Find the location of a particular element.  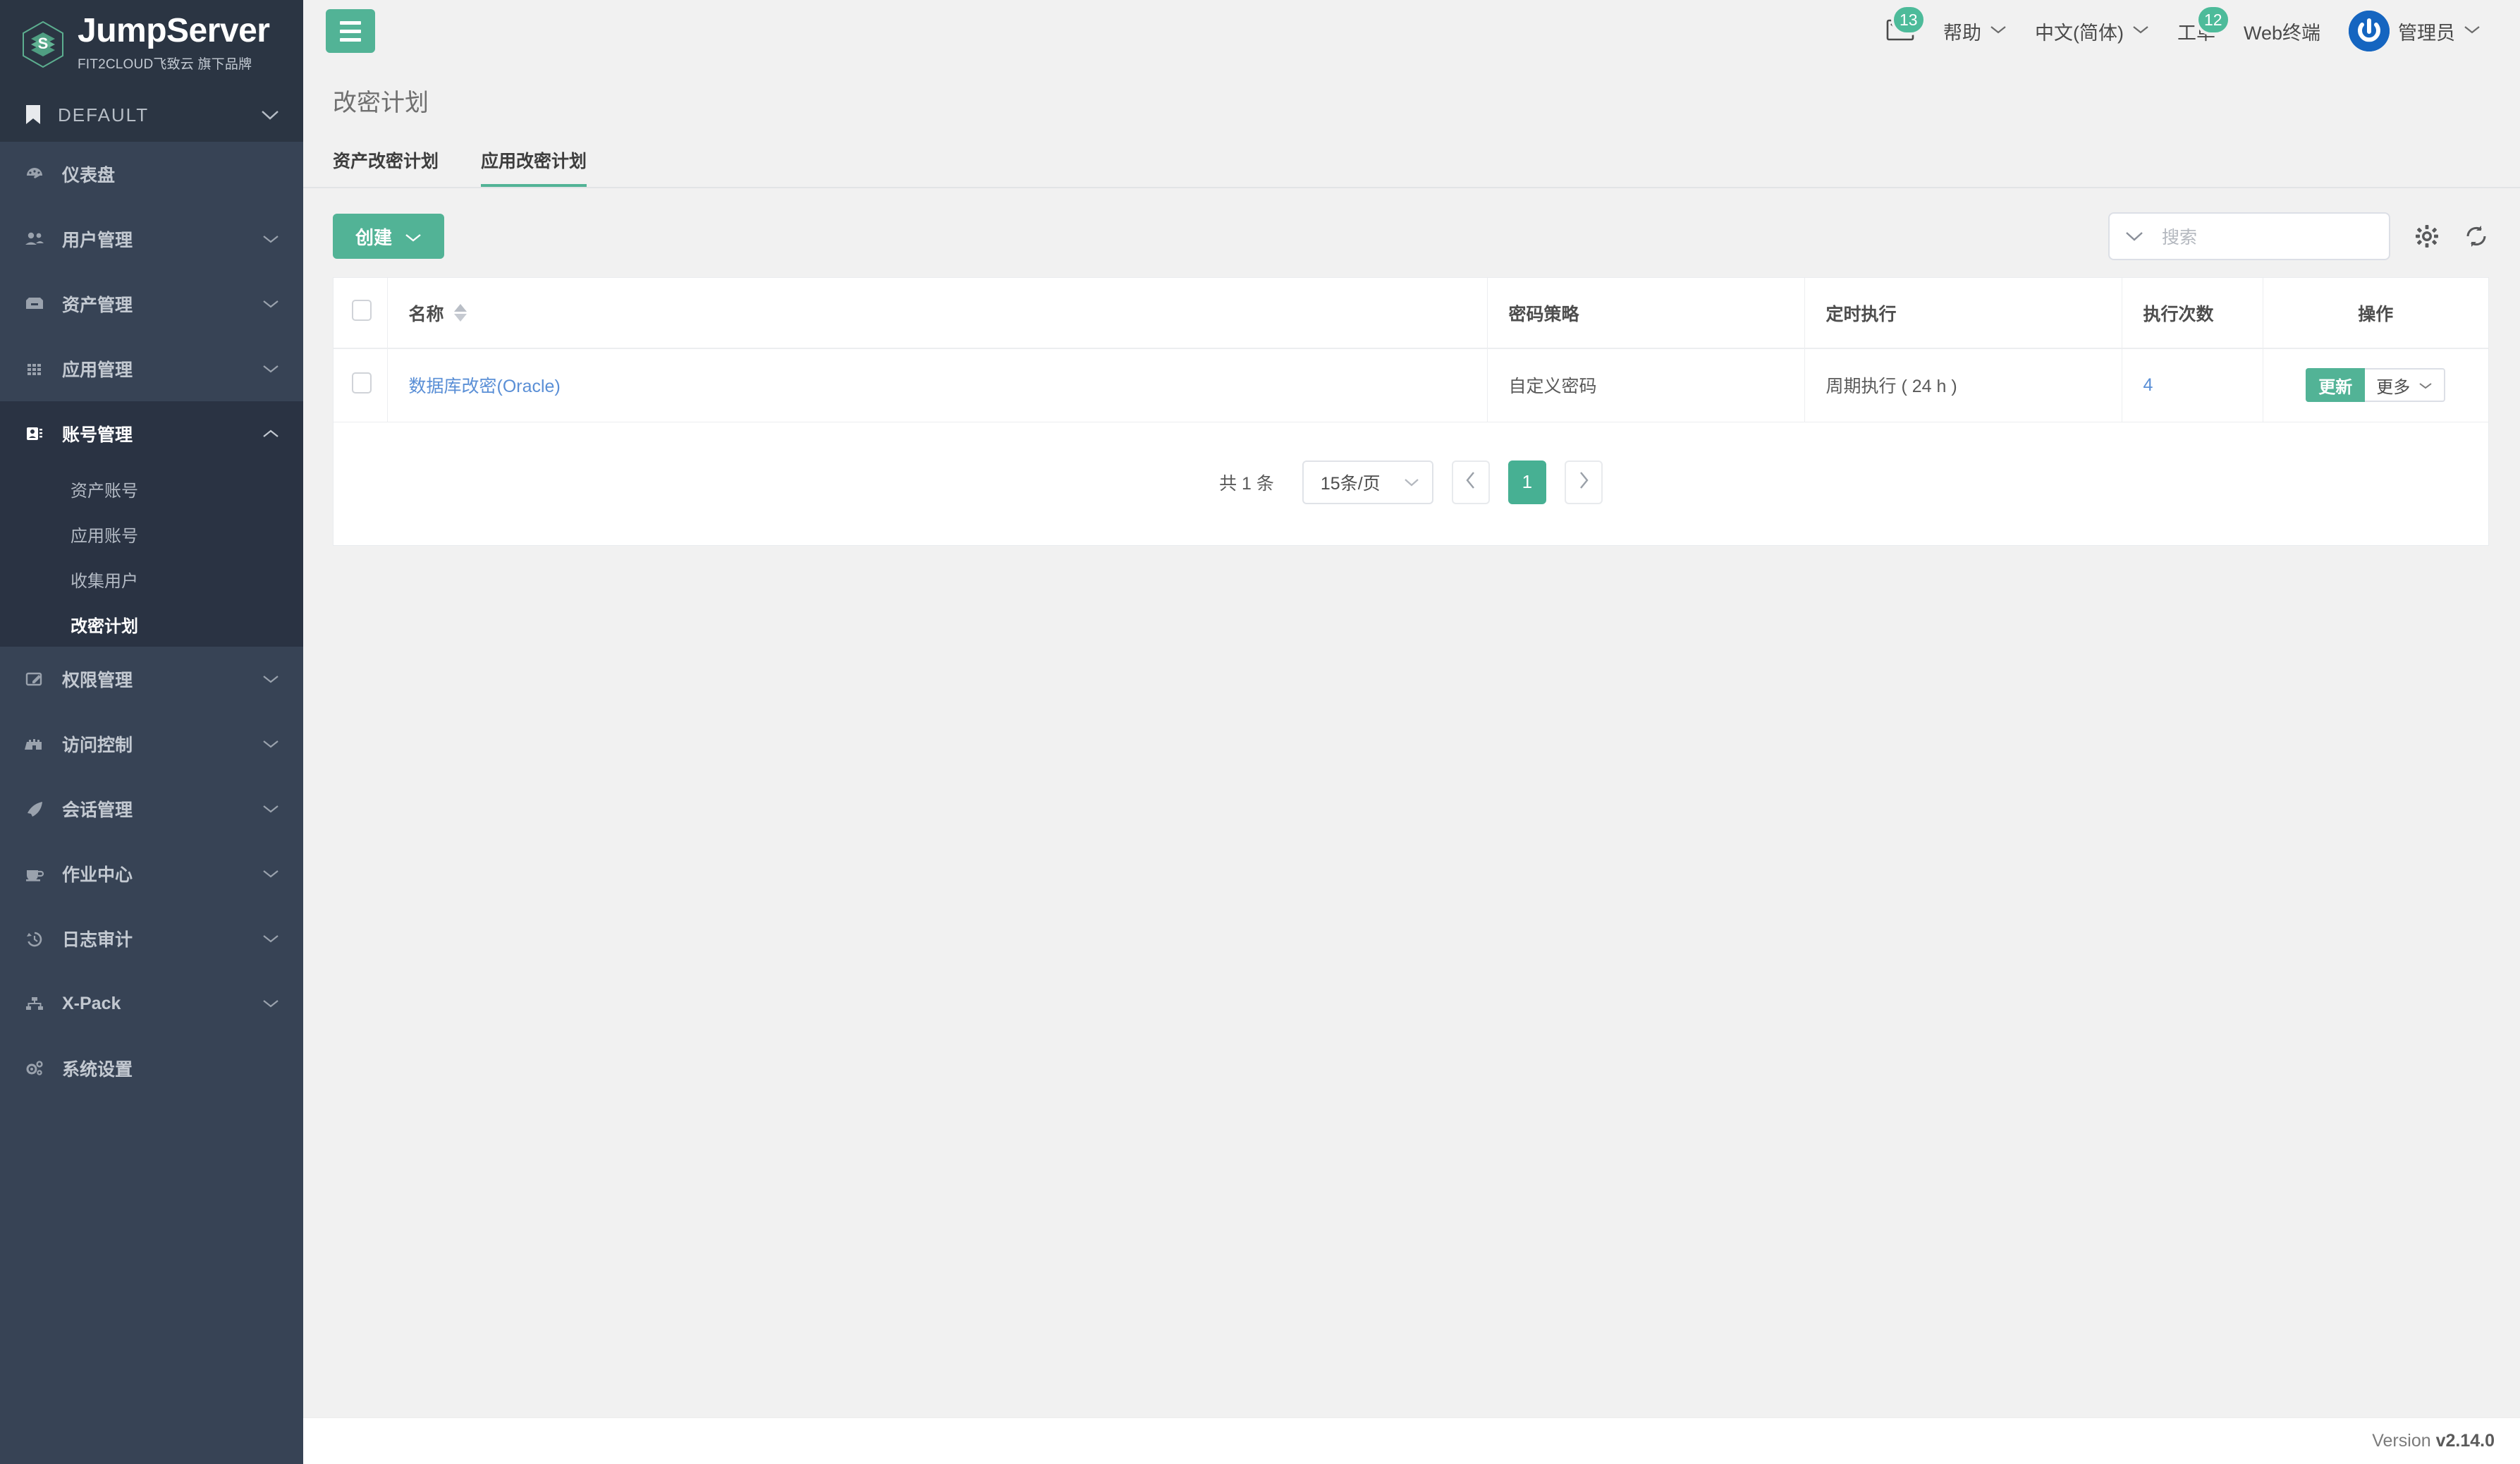

tab-asset-change-plan: 资产改密计划 is located at coordinates (386, 167).